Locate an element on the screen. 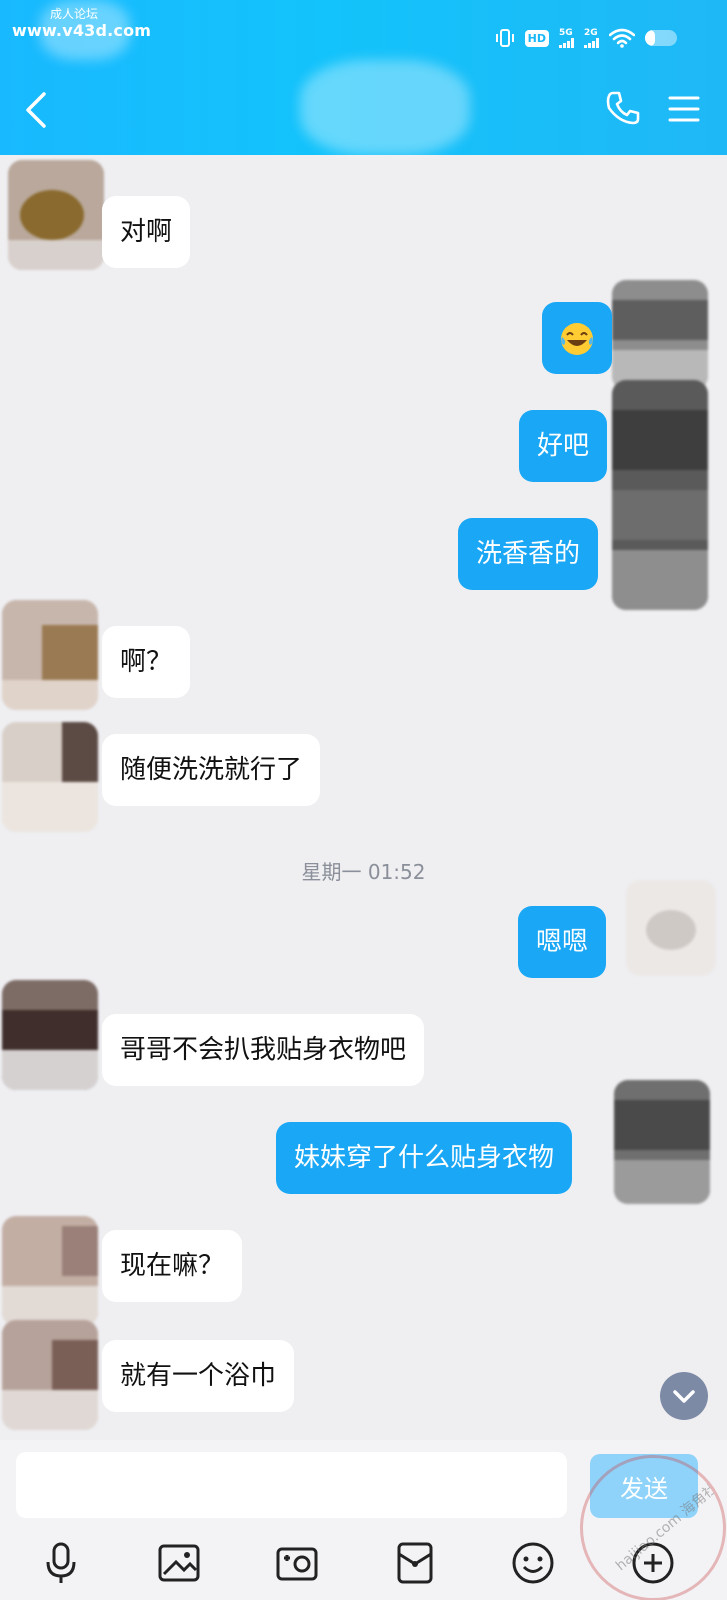 This screenshot has height=1600, width=727. signal-label: 2G is located at coordinates (591, 32).